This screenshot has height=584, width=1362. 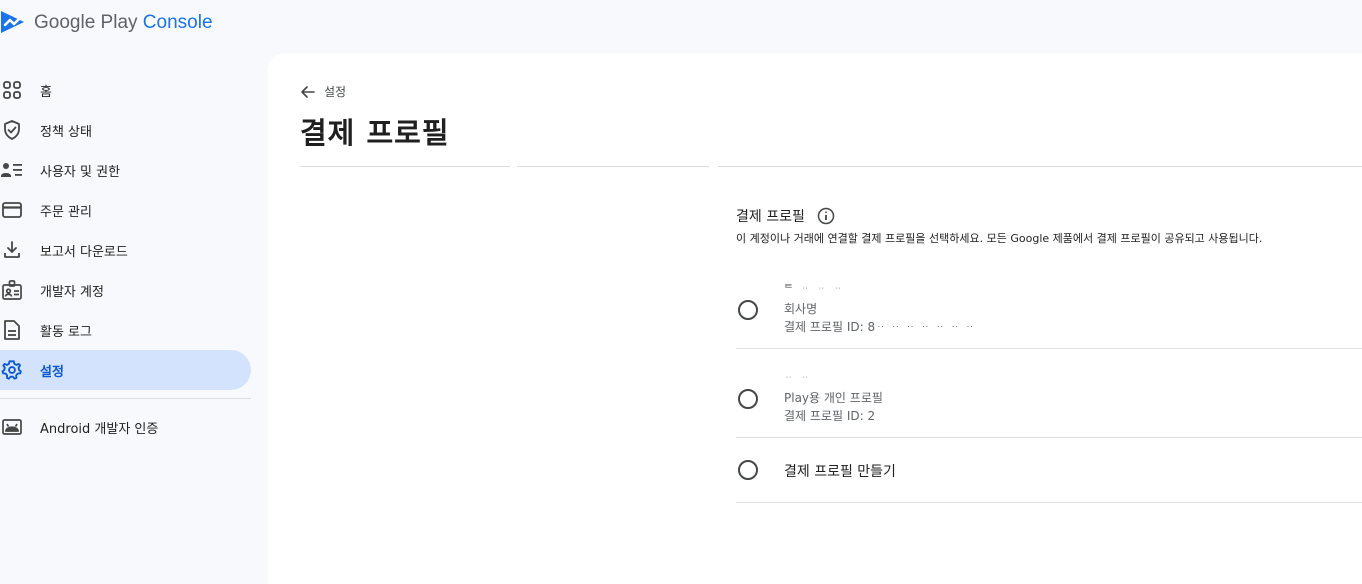 I want to click on users-list-icon, so click(x=12, y=170).